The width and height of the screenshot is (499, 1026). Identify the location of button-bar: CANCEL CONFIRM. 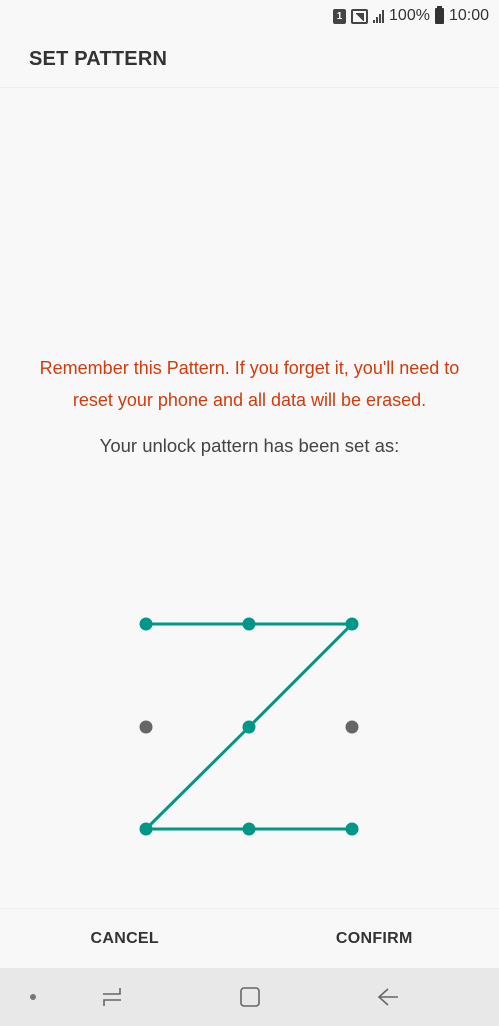
(249, 938).